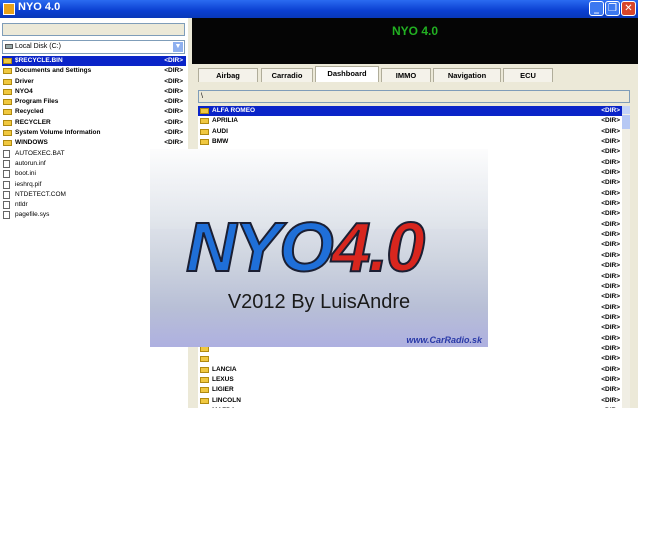 Image resolution: width=666 pixels, height=555 pixels. What do you see at coordinates (93, 47) in the screenshot?
I see `drive-selector: Local Disk (C:) ▼` at bounding box center [93, 47].